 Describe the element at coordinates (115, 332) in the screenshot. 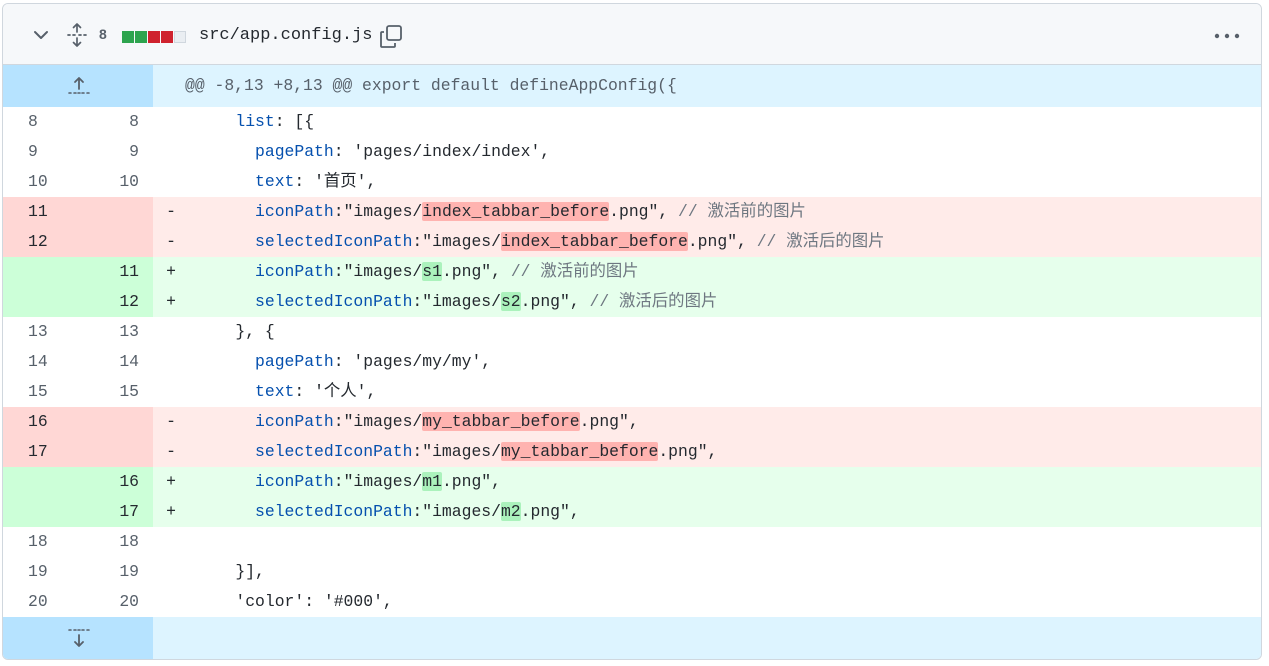

I see `new-line-number: 13` at that location.